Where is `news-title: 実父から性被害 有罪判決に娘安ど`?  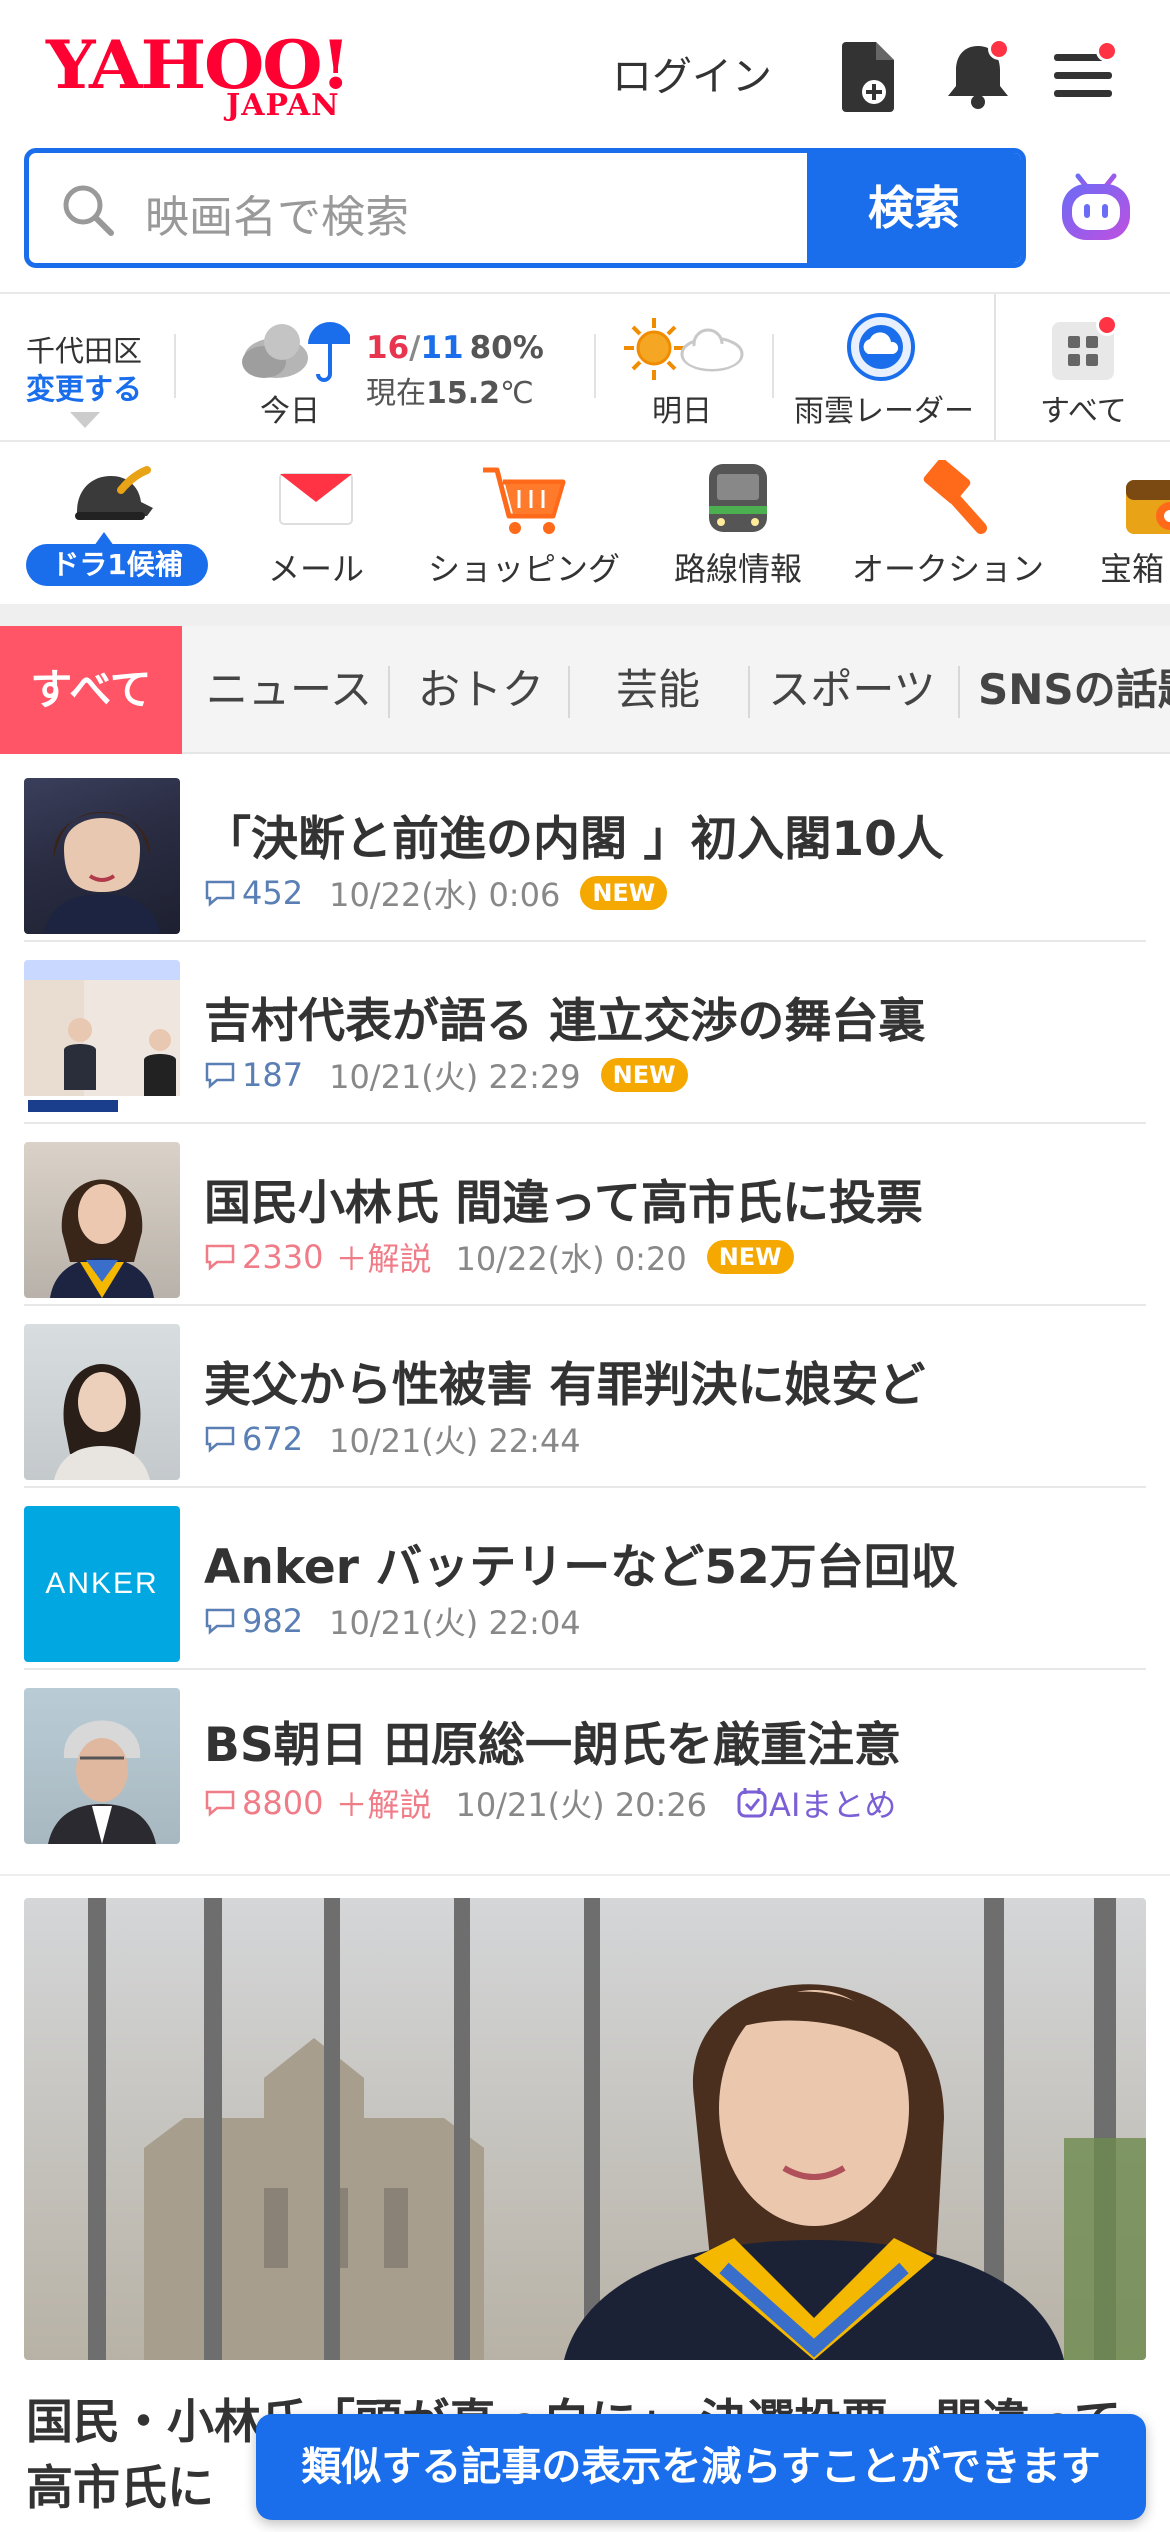 news-title: 実父から性被害 有罪判決に娘安ど is located at coordinates (565, 1385).